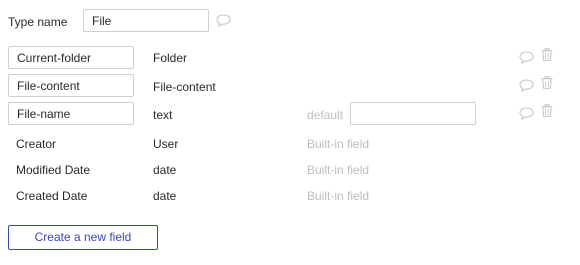 The image size is (580, 265). Describe the element at coordinates (184, 87) in the screenshot. I see `field-type: File-content` at that location.